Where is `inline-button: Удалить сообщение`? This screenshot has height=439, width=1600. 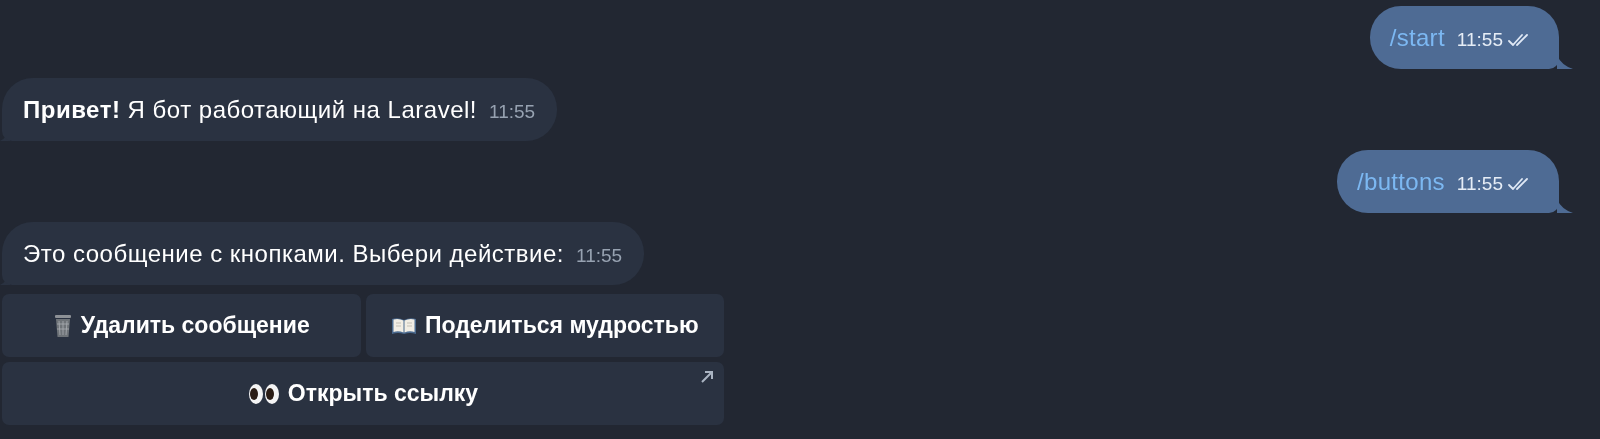 inline-button: Удалить сообщение is located at coordinates (181, 325).